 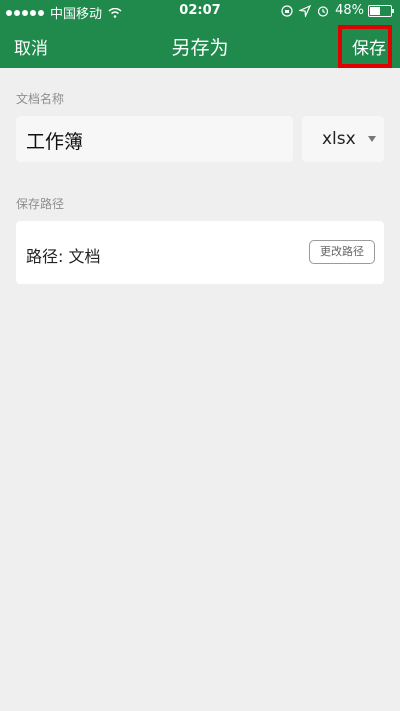 I want to click on save-button-highlight, so click(x=365, y=46).